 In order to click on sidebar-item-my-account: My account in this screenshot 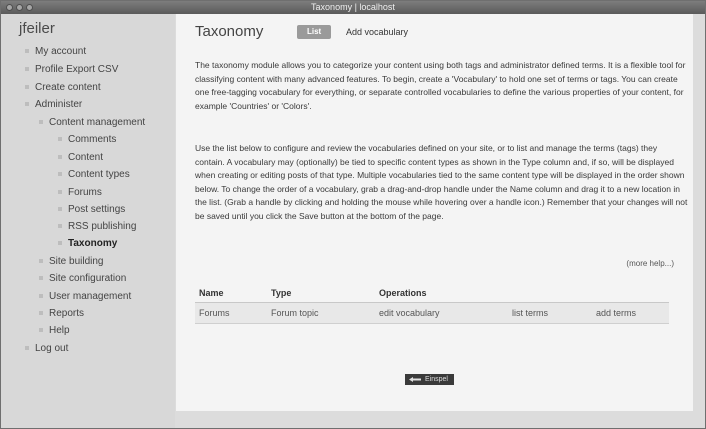, I will do `click(55, 51)`.